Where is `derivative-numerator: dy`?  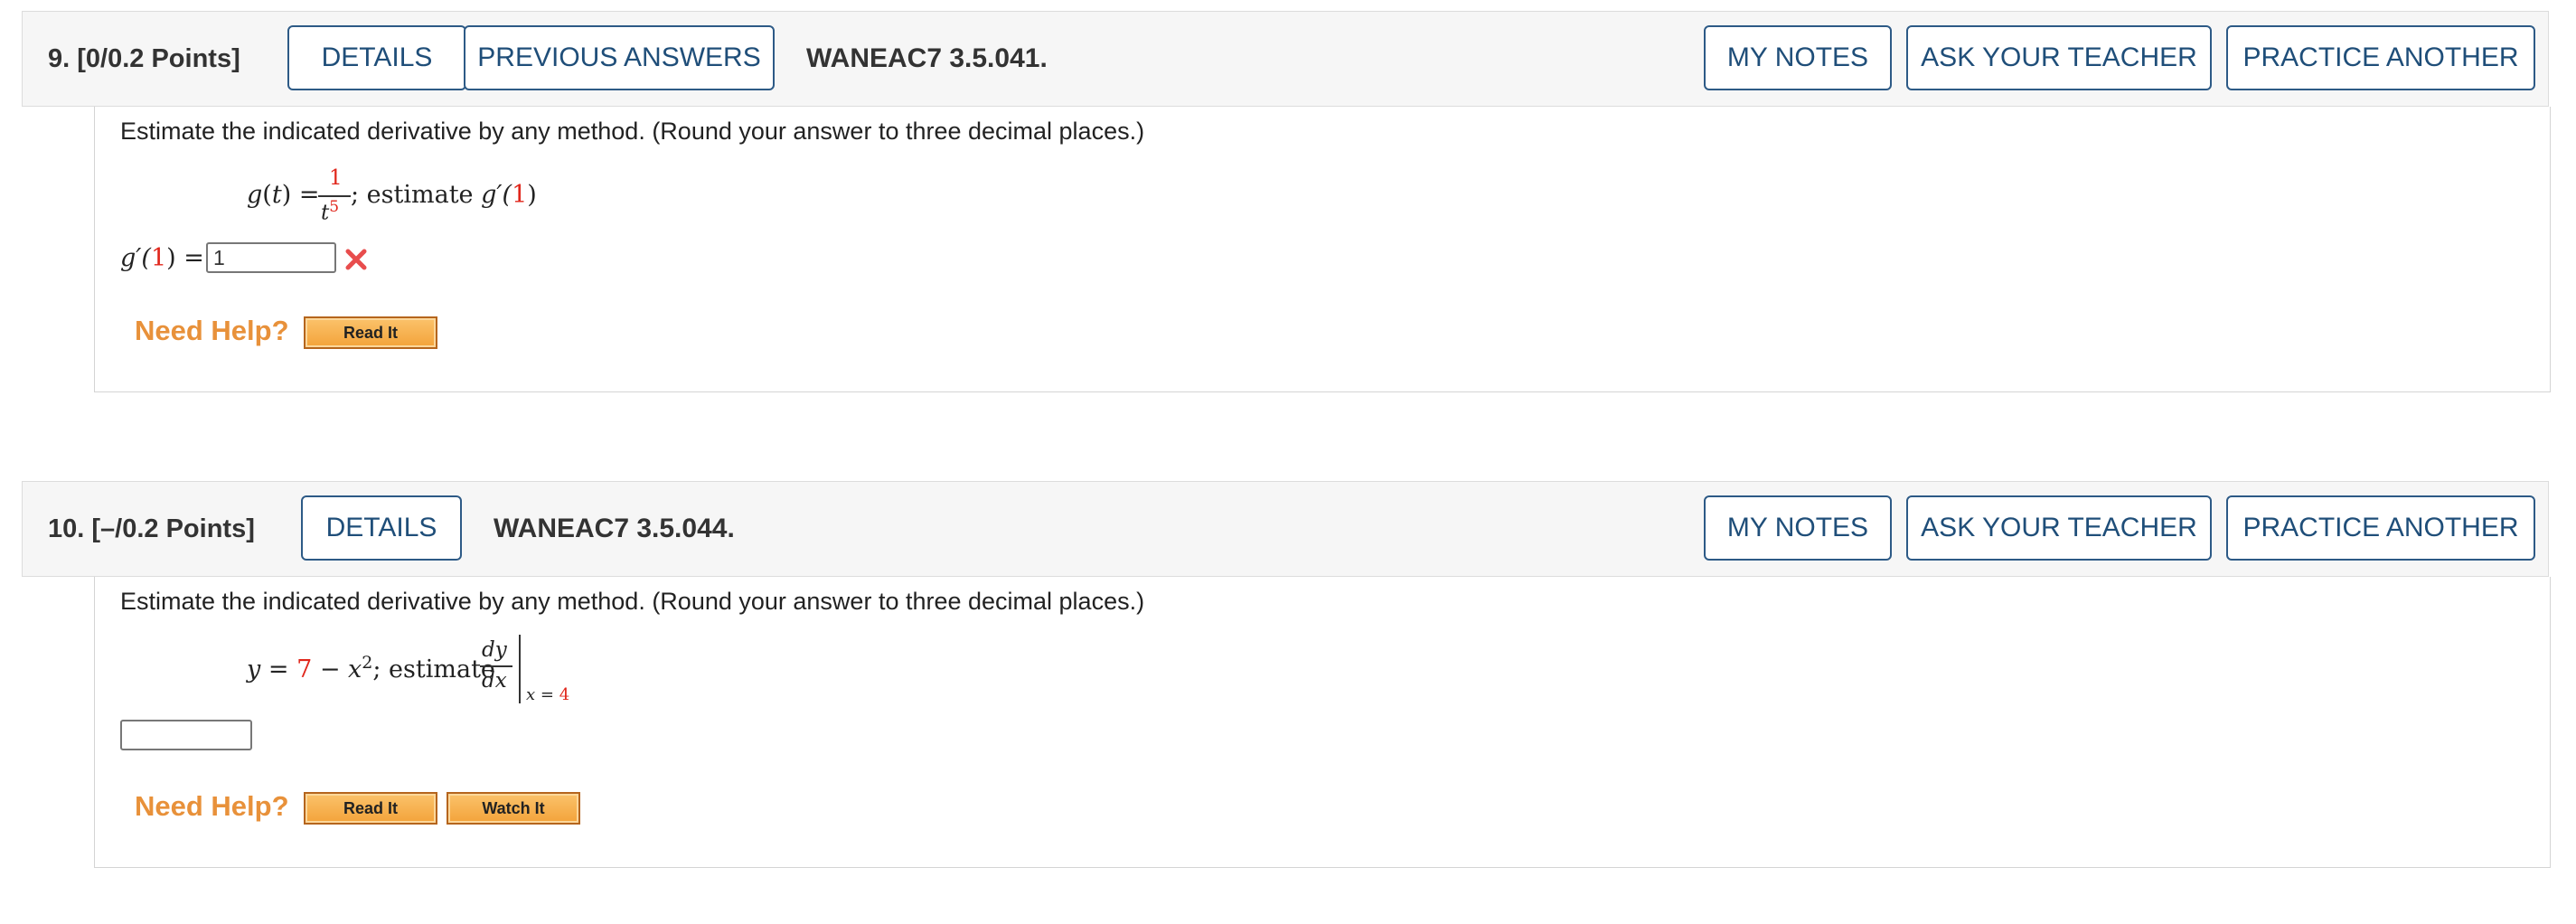 derivative-numerator: dy is located at coordinates (495, 650).